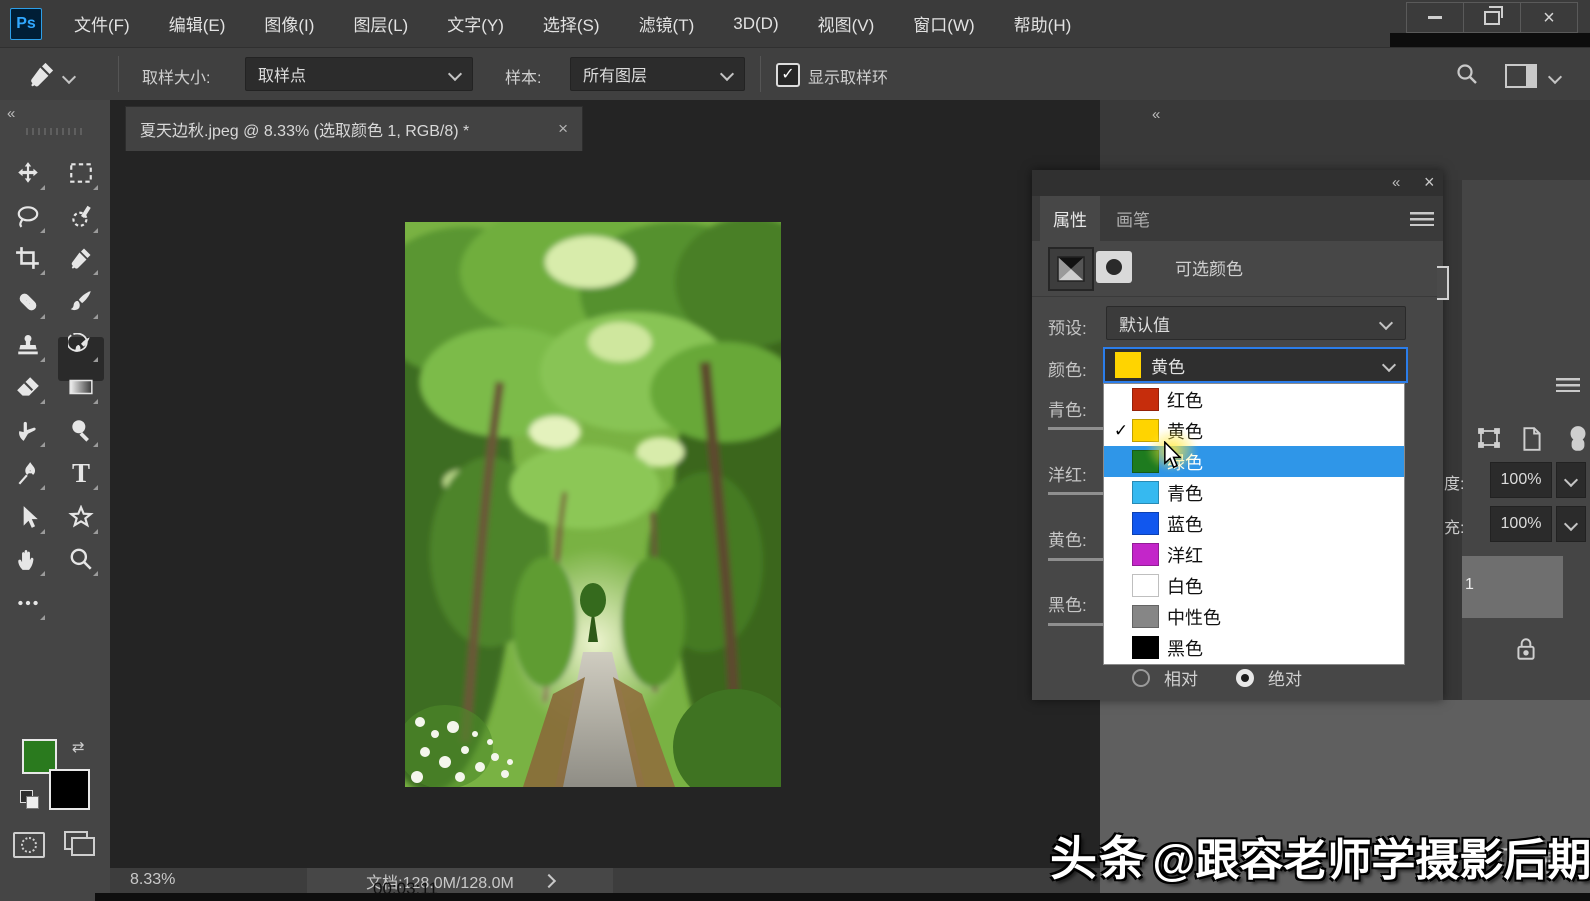 Image resolution: width=1590 pixels, height=901 pixels. I want to click on sample-size-select: 取样点, so click(359, 74).